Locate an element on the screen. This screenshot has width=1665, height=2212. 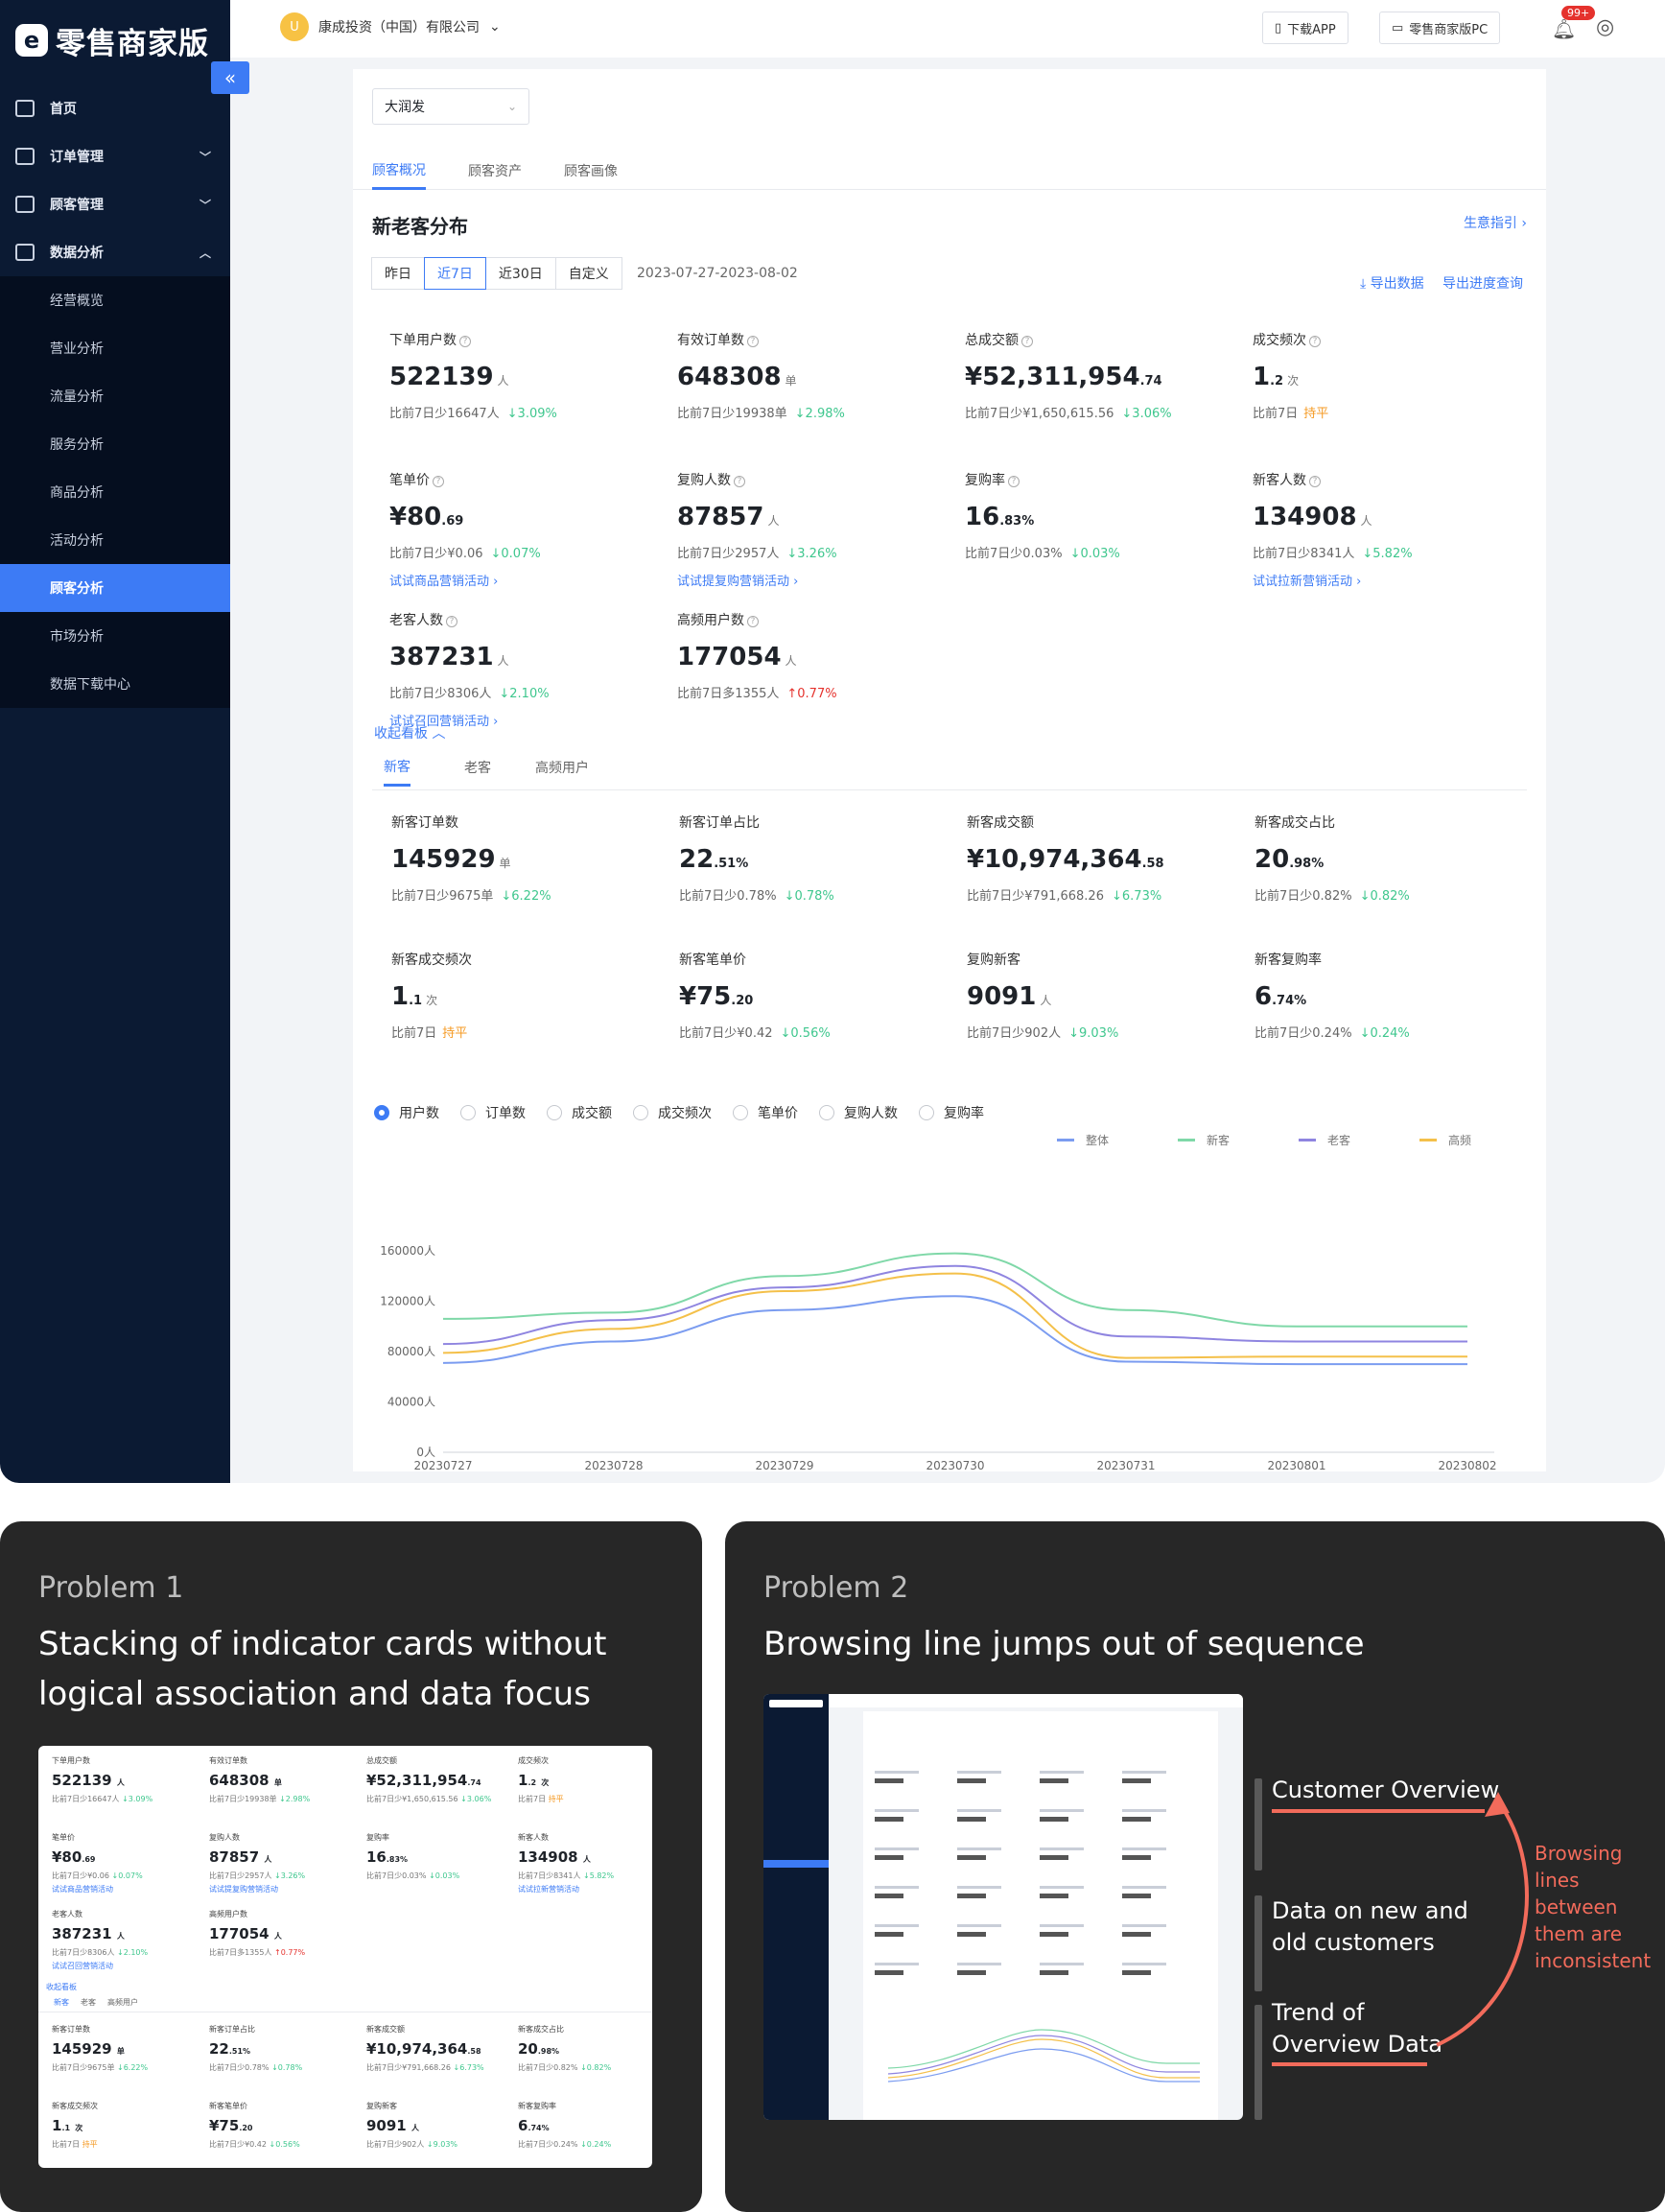
sidebar-subitem-0: 经营概览 is located at coordinates (115, 300).